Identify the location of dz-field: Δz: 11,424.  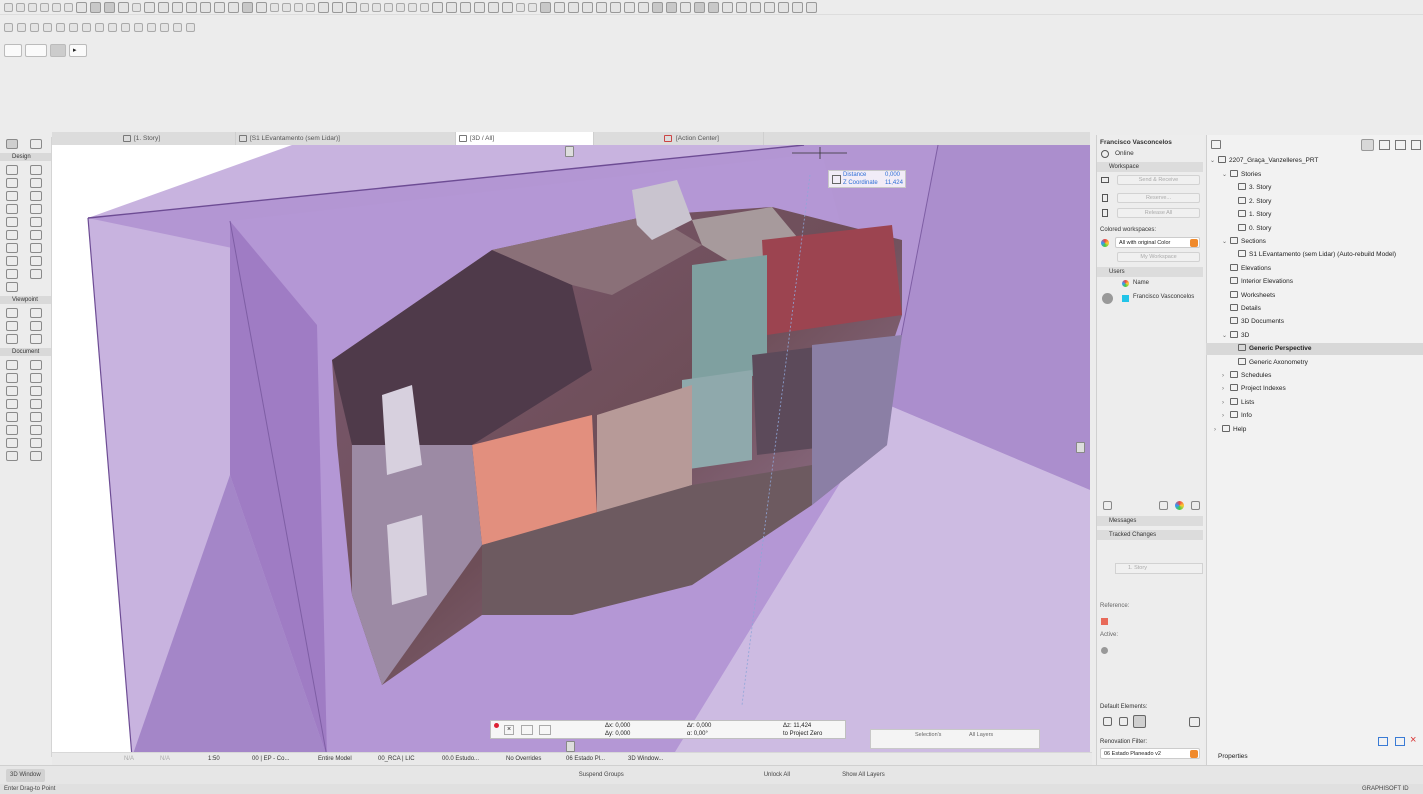
(797, 726).